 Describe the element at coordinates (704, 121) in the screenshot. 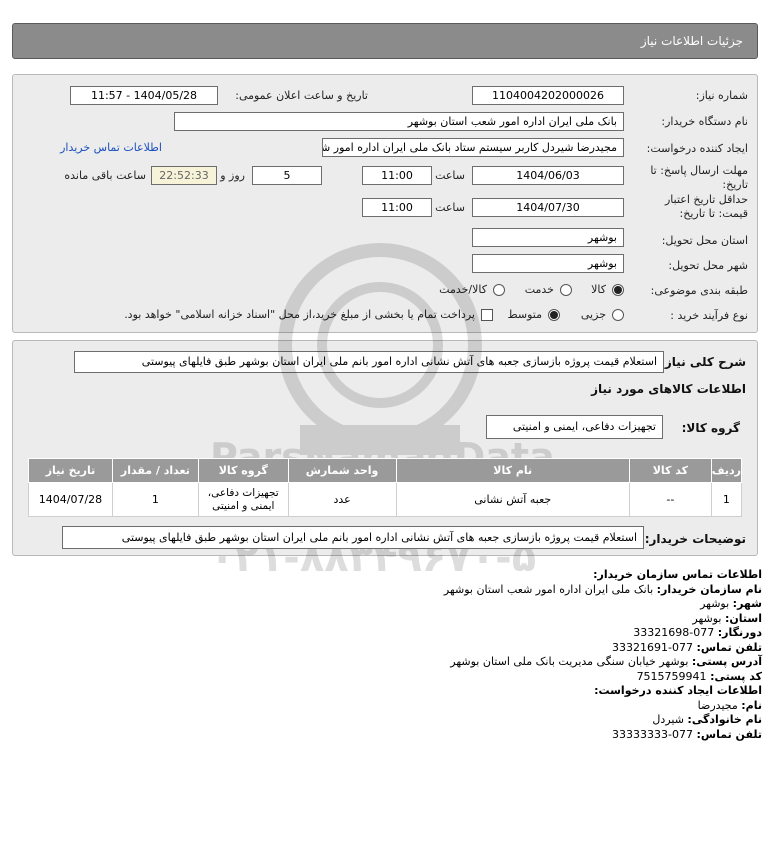

I see `buyer-label: نام دستگاه خریدار:` at that location.